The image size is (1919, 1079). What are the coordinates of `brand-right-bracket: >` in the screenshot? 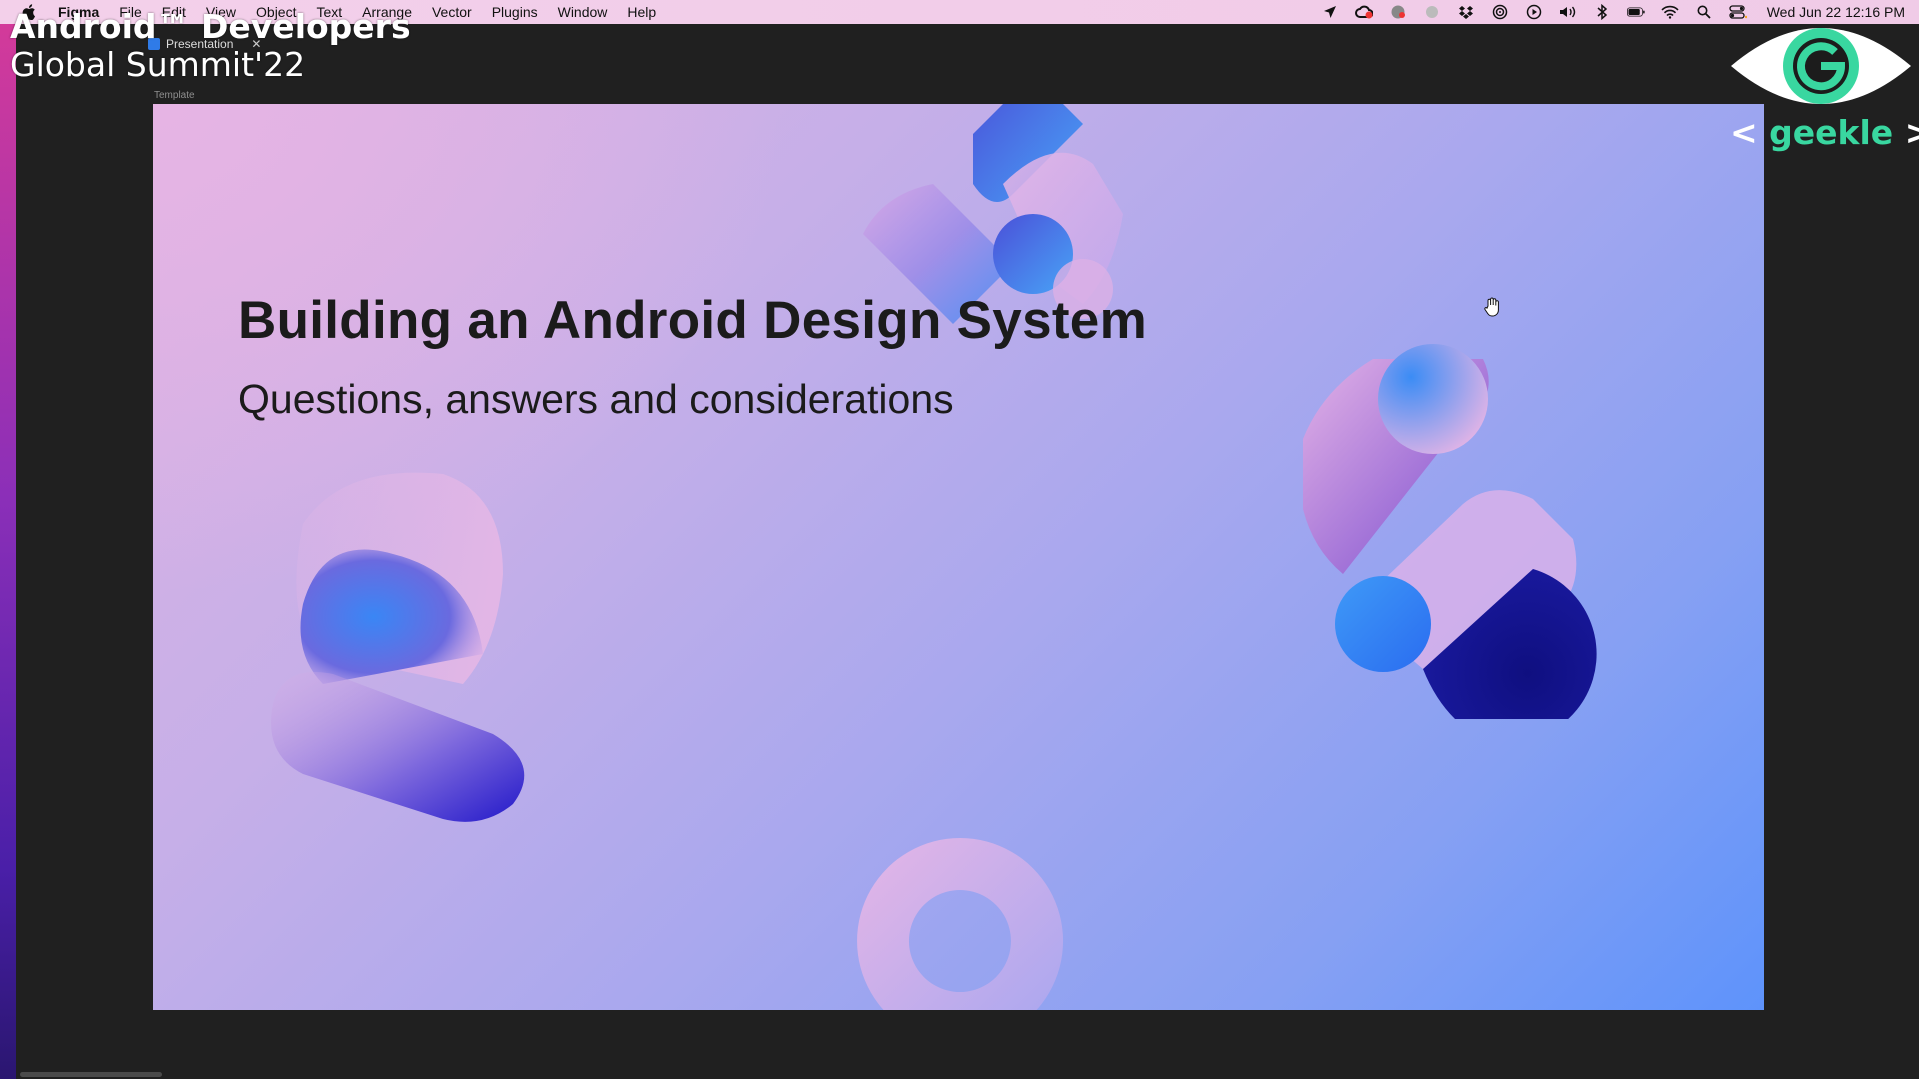 It's located at (1911, 132).